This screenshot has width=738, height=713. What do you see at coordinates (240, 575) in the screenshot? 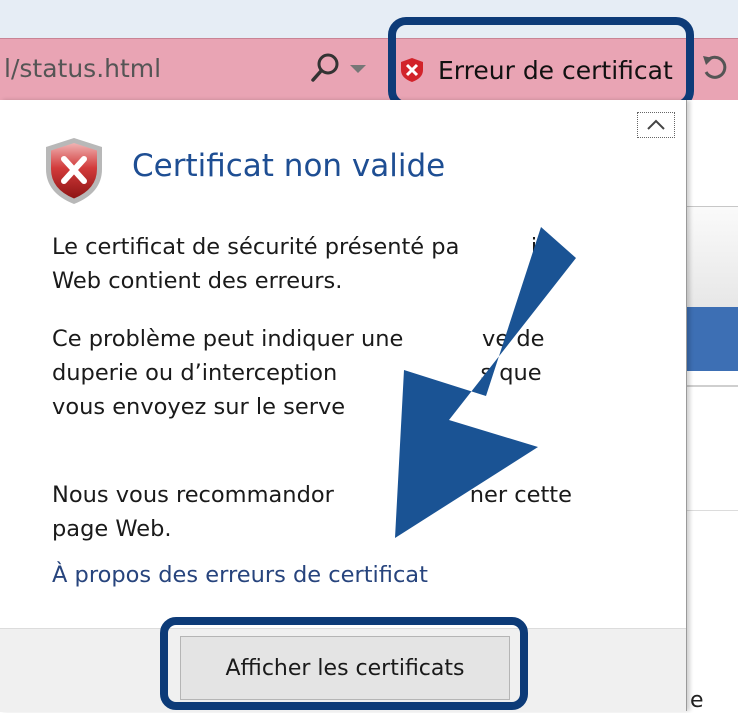
I see `about-certificate-errors-link: À propos des erreurs de certificat` at bounding box center [240, 575].